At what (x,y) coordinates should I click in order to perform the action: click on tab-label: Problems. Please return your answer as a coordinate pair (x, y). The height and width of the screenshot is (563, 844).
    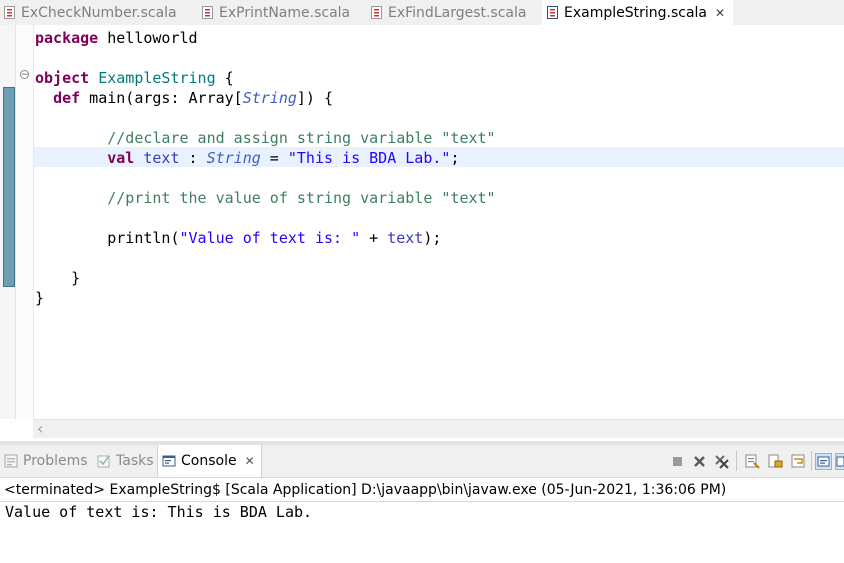
    Looking at the image, I should click on (55, 461).